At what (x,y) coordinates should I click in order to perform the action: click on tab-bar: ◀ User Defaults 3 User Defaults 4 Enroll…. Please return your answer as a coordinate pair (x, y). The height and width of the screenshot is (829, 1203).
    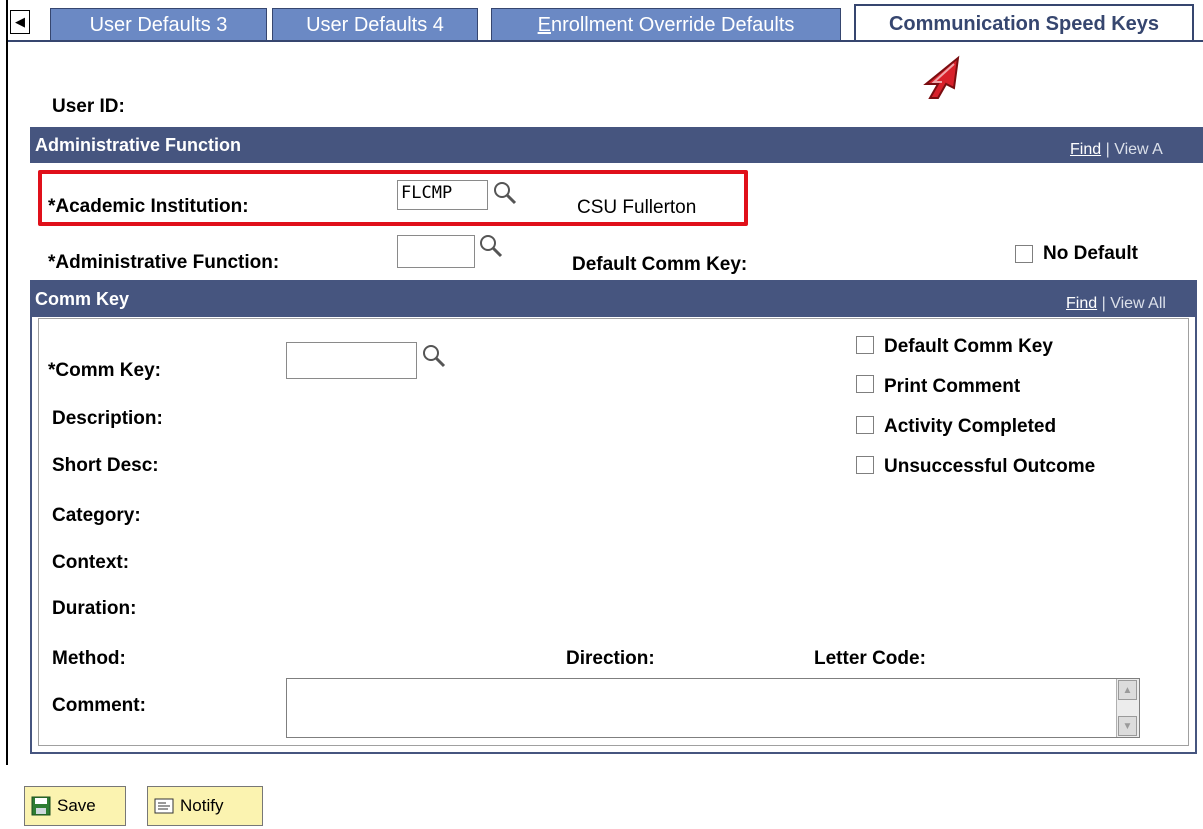
    Looking at the image, I should click on (601, 21).